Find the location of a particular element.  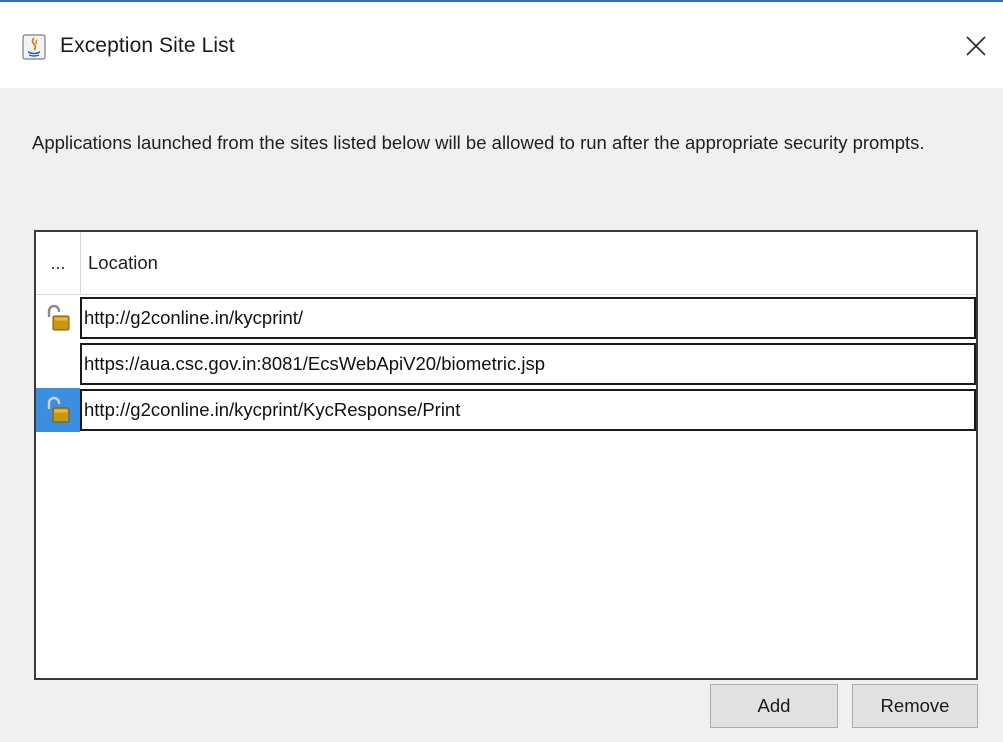

close-icon is located at coordinates (976, 46).